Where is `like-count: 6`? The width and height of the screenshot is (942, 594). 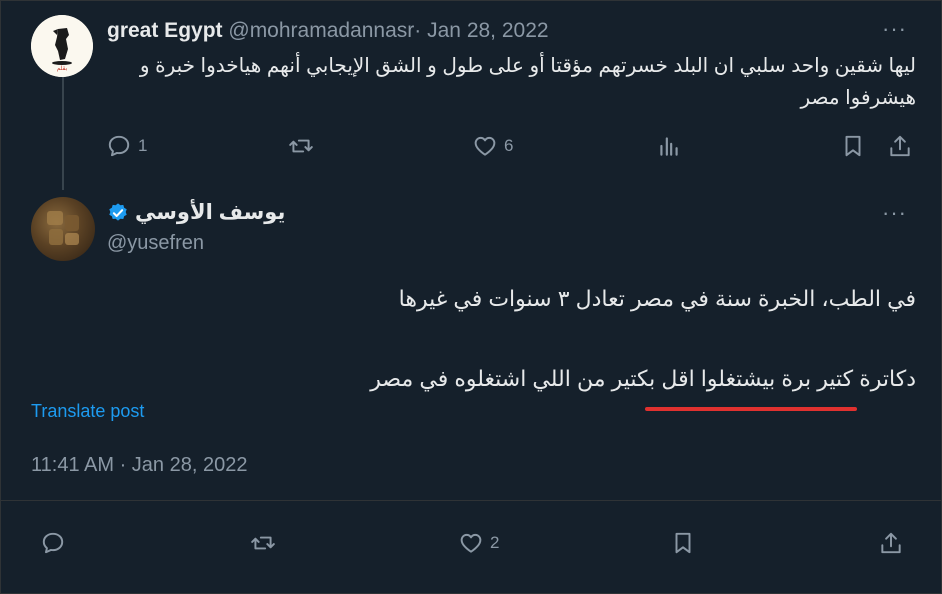
like-count: 6 is located at coordinates (509, 145).